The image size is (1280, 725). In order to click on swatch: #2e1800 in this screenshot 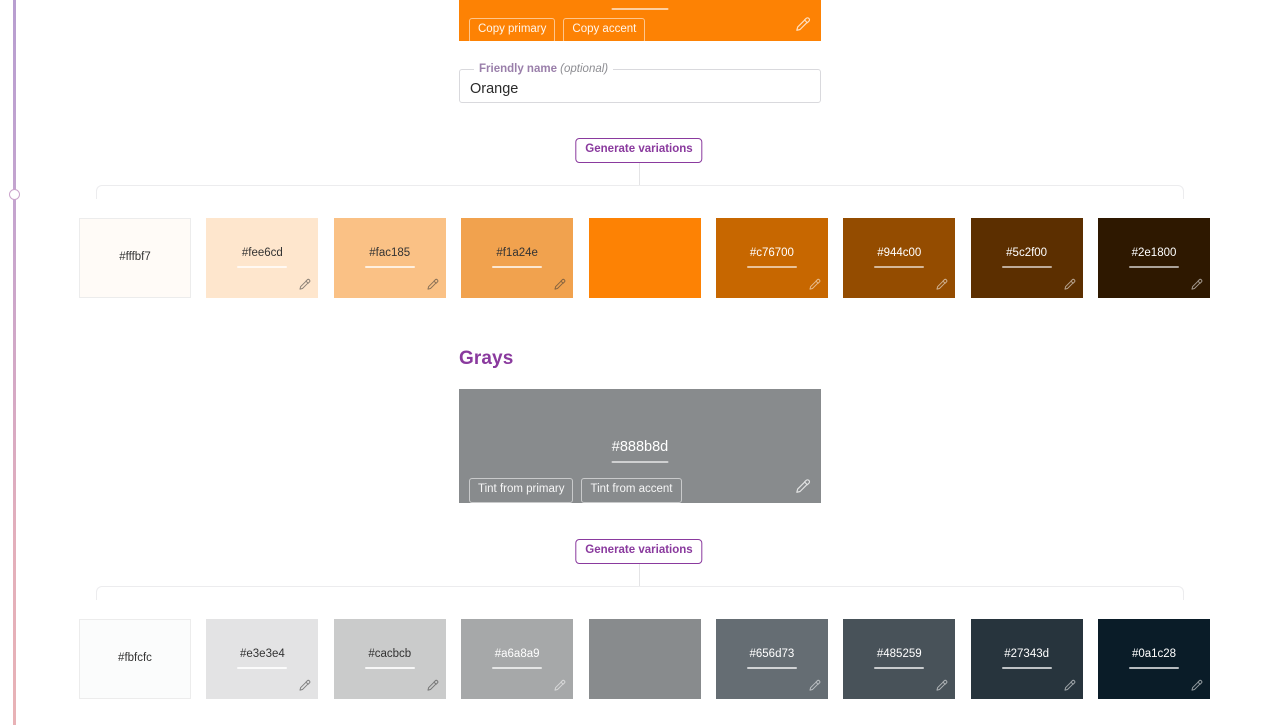, I will do `click(1154, 258)`.